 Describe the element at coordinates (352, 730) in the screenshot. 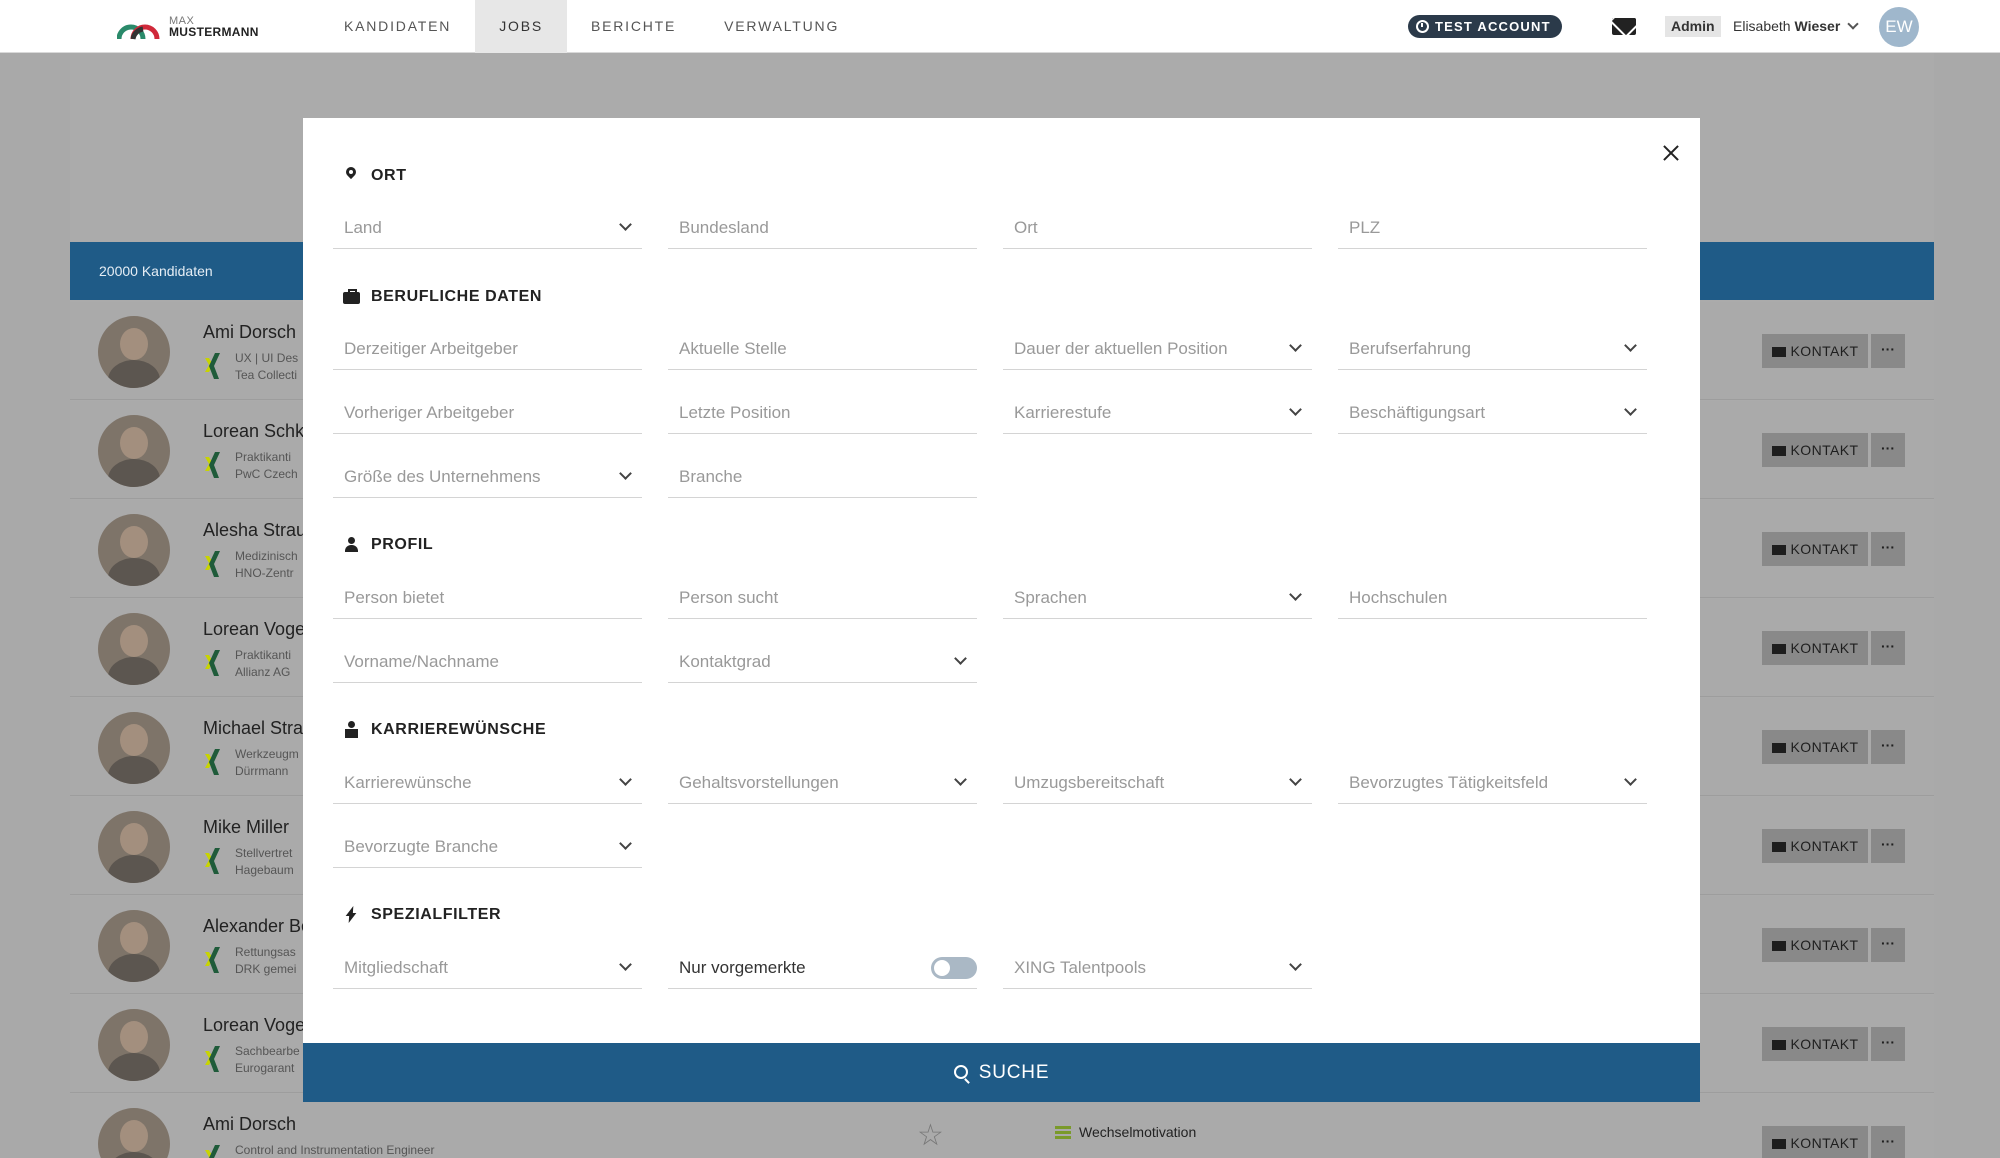

I see `user-tie-icon` at that location.